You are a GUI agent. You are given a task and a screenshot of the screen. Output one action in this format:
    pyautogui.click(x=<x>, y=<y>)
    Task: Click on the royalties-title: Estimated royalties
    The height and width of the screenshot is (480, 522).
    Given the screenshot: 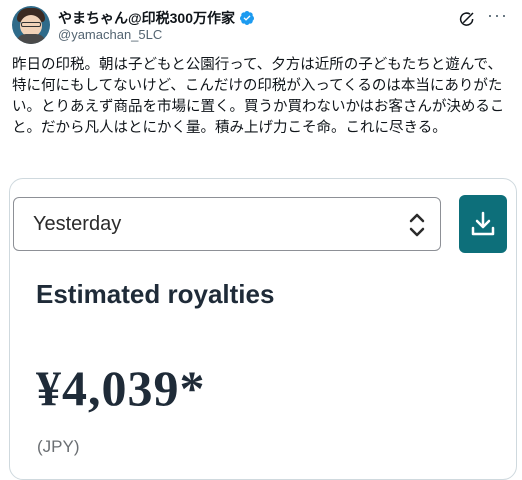 What is the action you would take?
    pyautogui.click(x=155, y=294)
    